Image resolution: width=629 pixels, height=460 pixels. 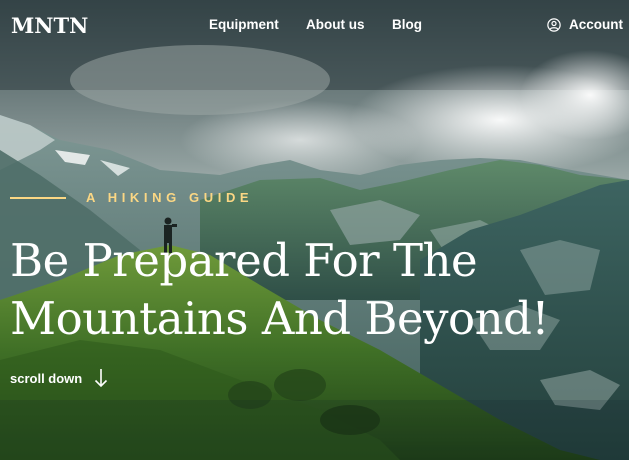 What do you see at coordinates (335, 24) in the screenshot?
I see `nav-link-about-us: About us` at bounding box center [335, 24].